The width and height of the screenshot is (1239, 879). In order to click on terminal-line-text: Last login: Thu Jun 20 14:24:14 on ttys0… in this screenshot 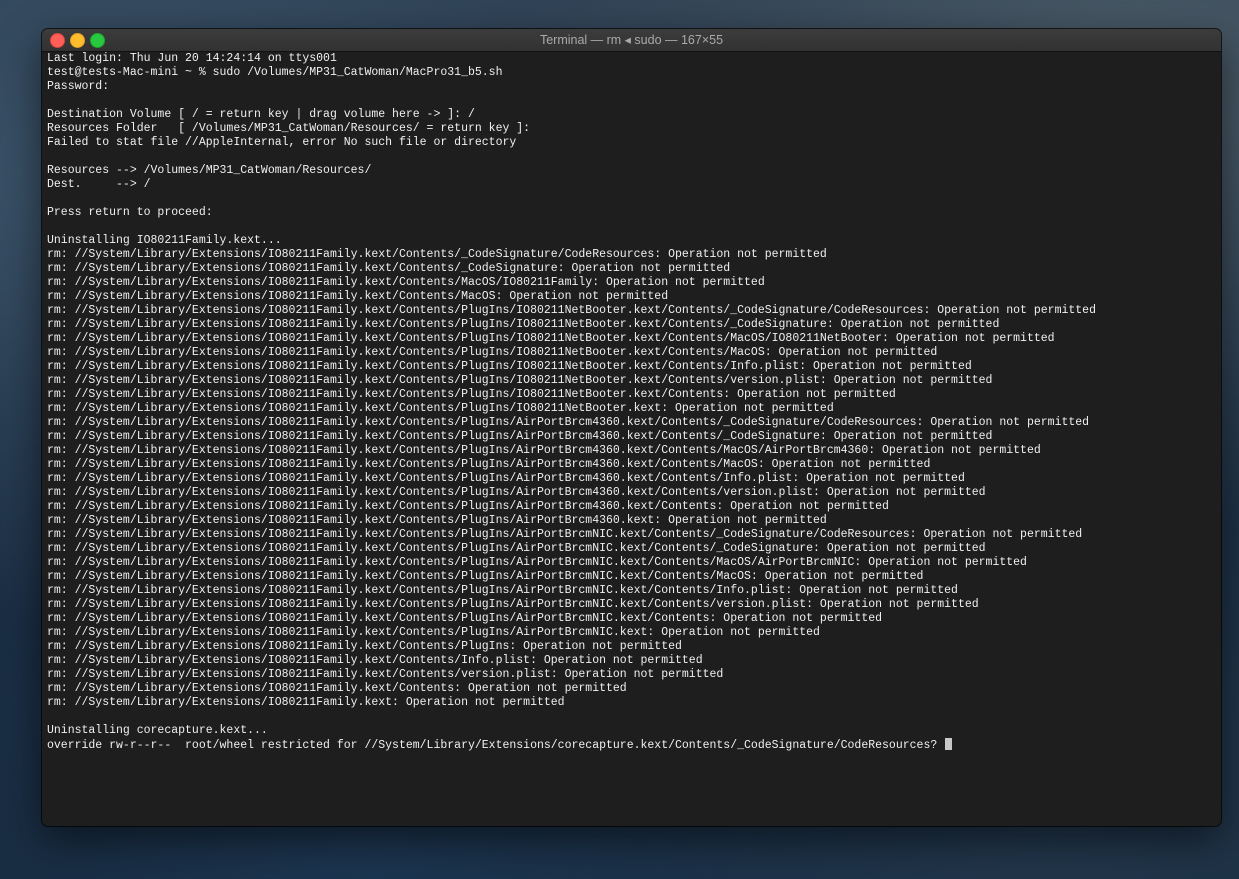, I will do `click(192, 58)`.